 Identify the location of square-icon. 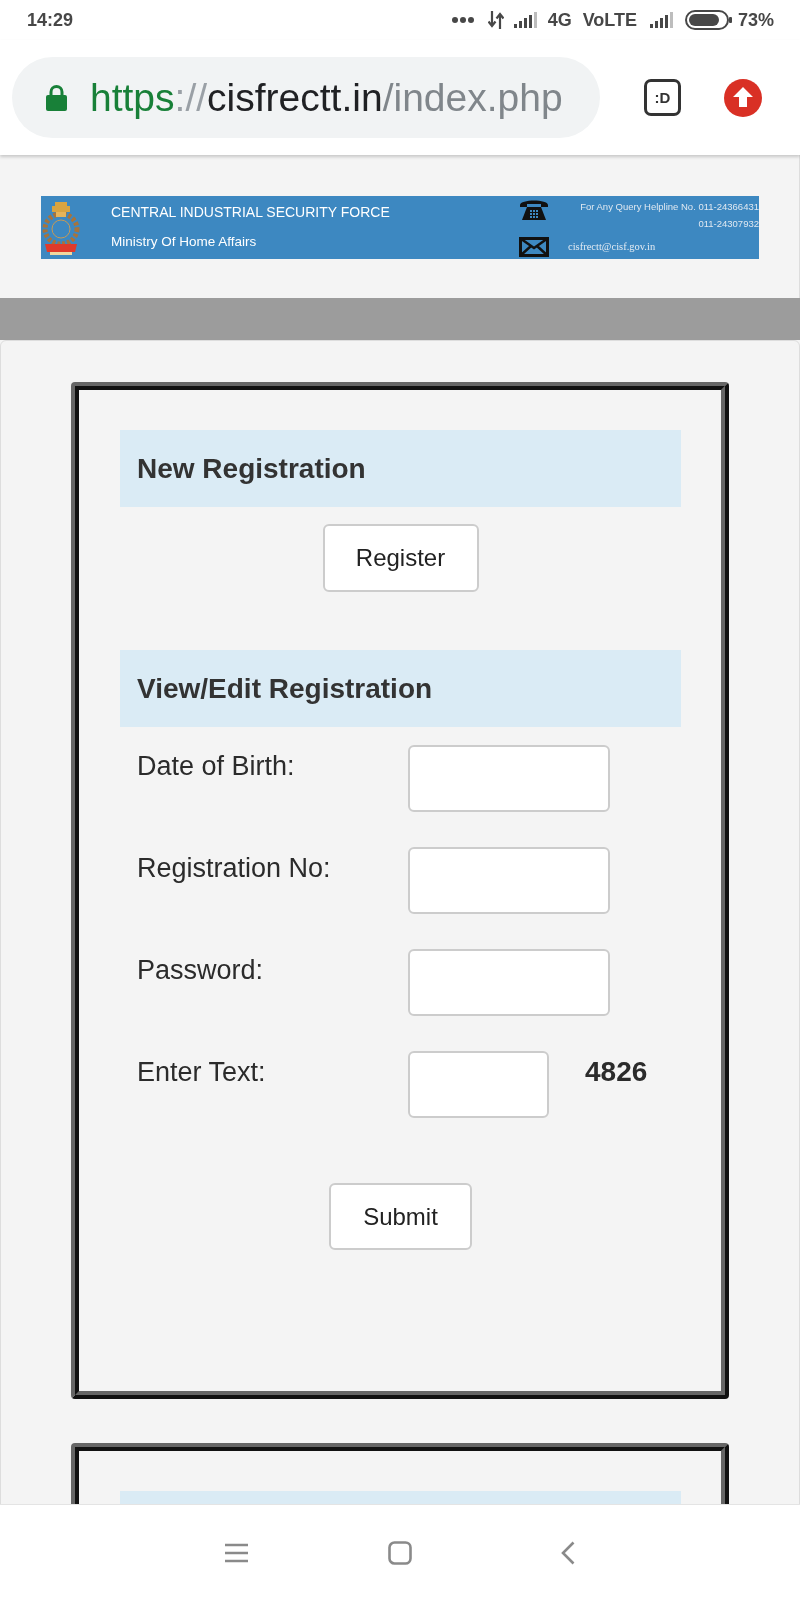
(400, 1552).